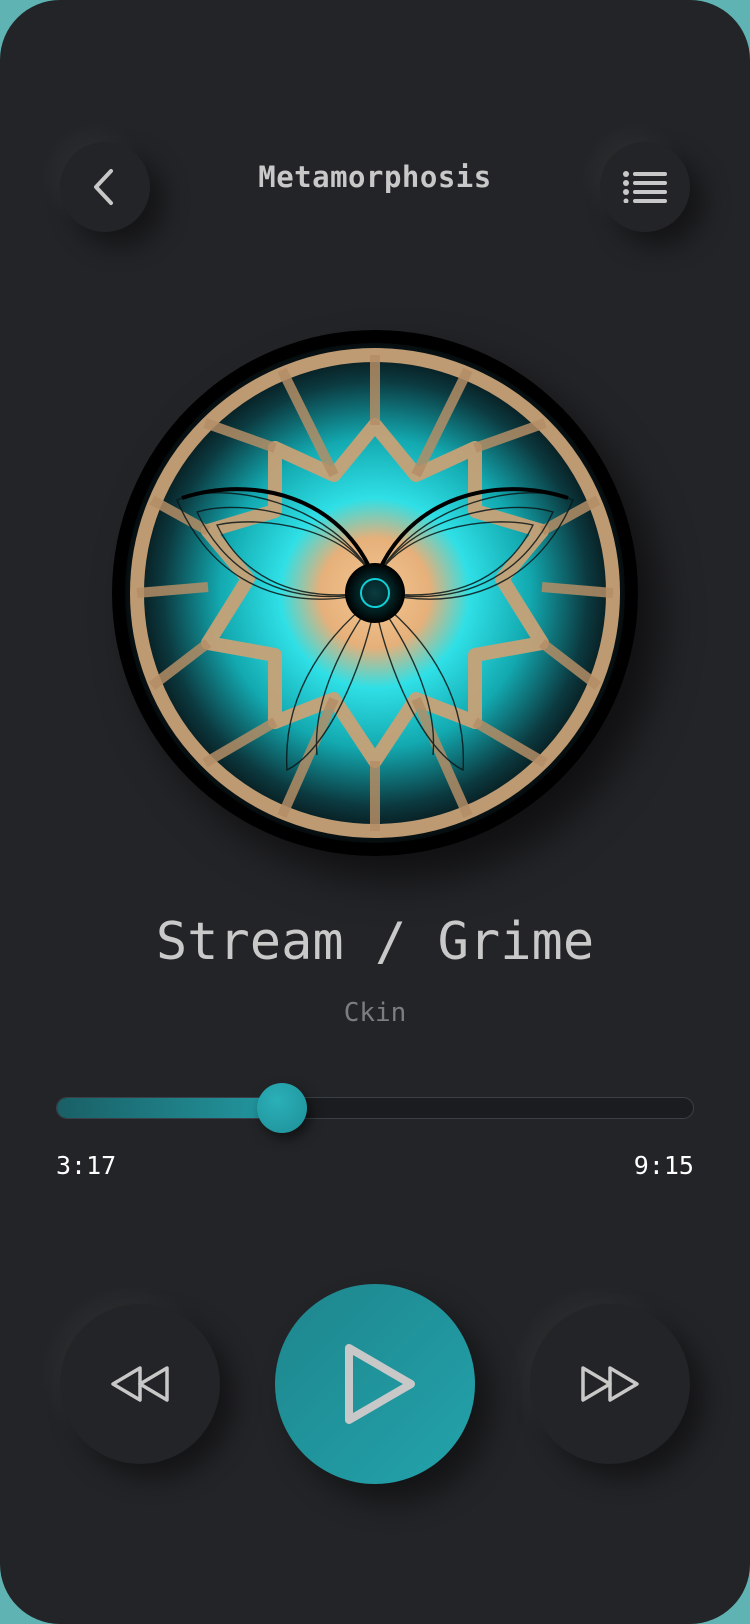 The image size is (750, 1624). I want to click on play-button, so click(375, 1384).